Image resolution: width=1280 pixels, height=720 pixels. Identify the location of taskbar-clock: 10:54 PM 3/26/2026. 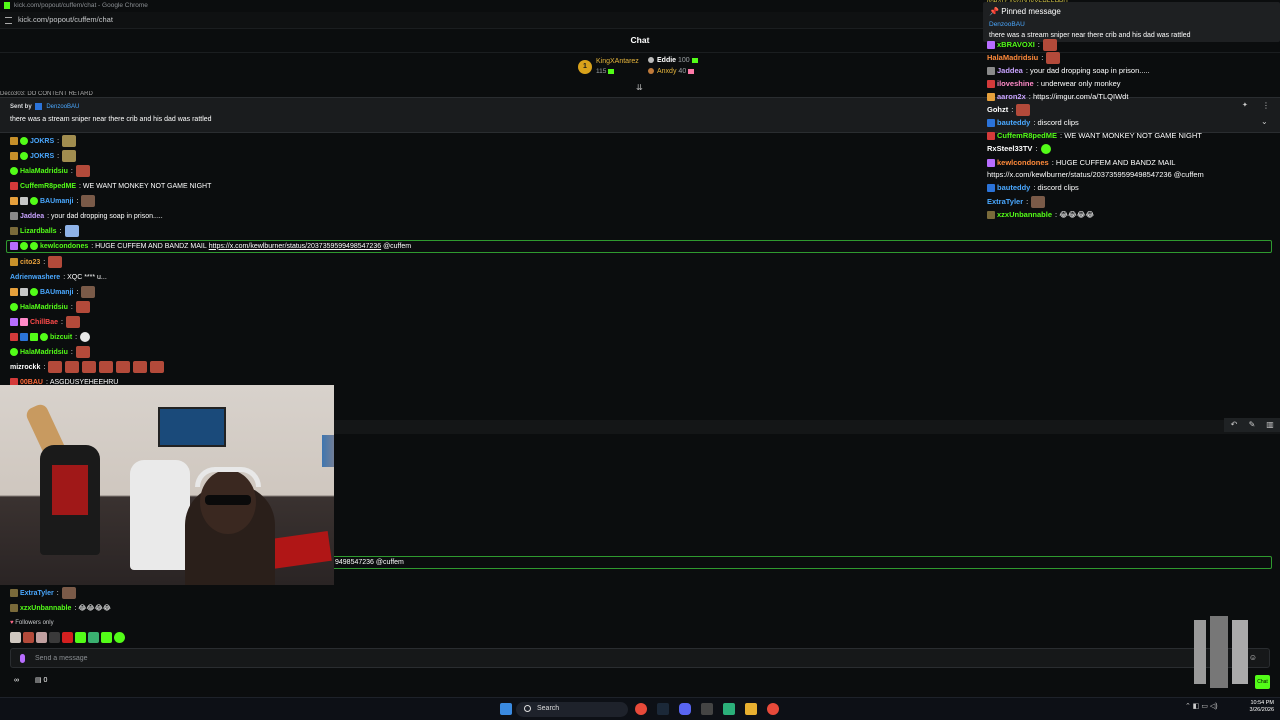
(1257, 707).